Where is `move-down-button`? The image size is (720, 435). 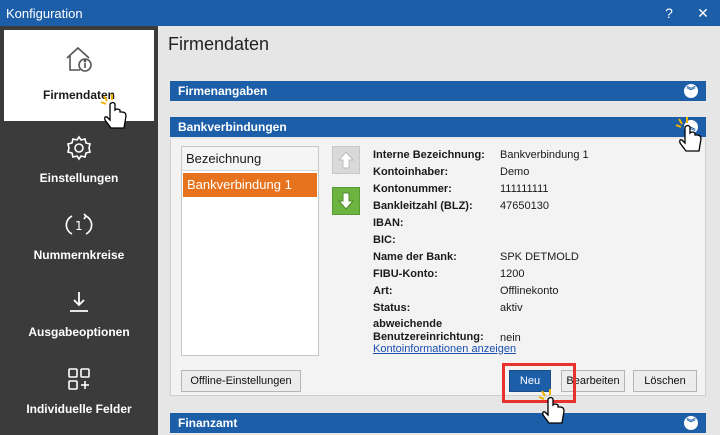 move-down-button is located at coordinates (346, 201).